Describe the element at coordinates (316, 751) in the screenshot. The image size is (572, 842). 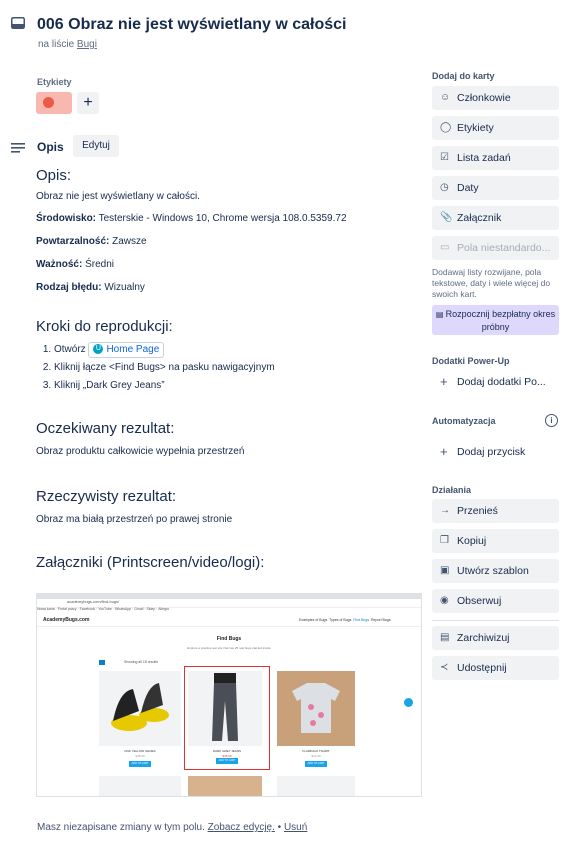
I see `product-name: FLAMINGO TSHIRT` at that location.